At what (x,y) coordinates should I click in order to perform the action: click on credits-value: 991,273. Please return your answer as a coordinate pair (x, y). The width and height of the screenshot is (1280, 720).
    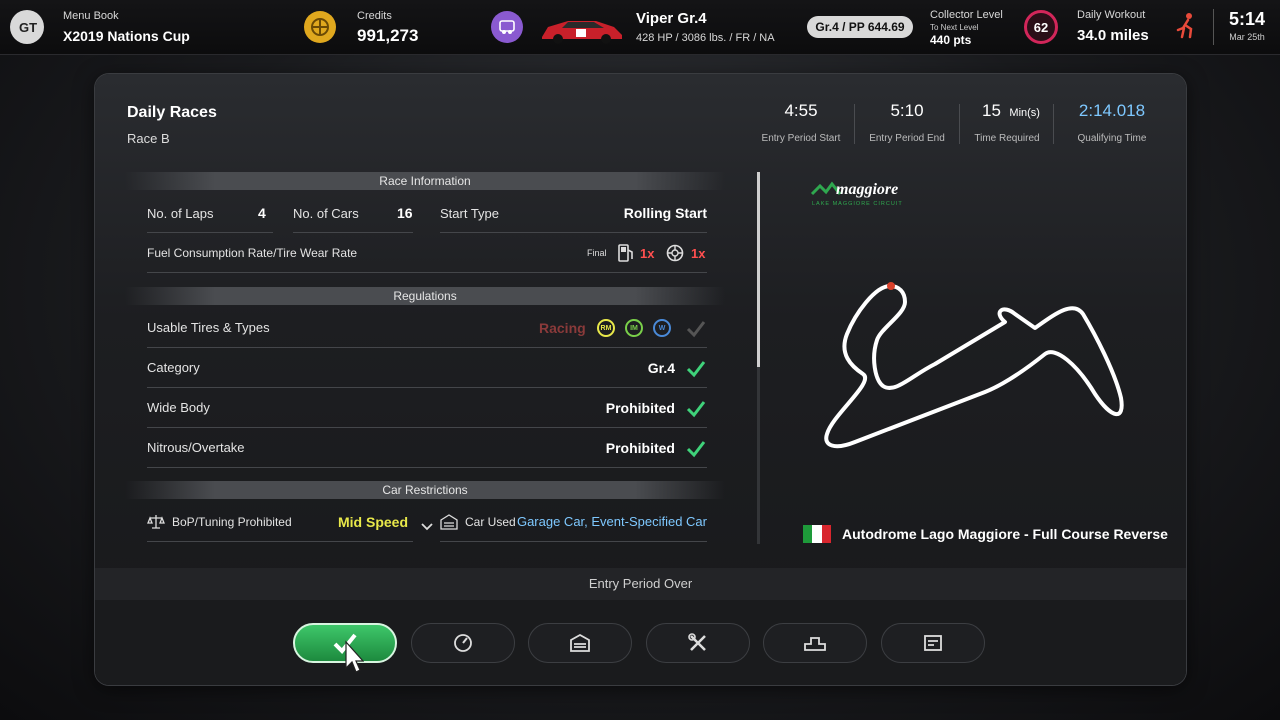
    Looking at the image, I should click on (388, 35).